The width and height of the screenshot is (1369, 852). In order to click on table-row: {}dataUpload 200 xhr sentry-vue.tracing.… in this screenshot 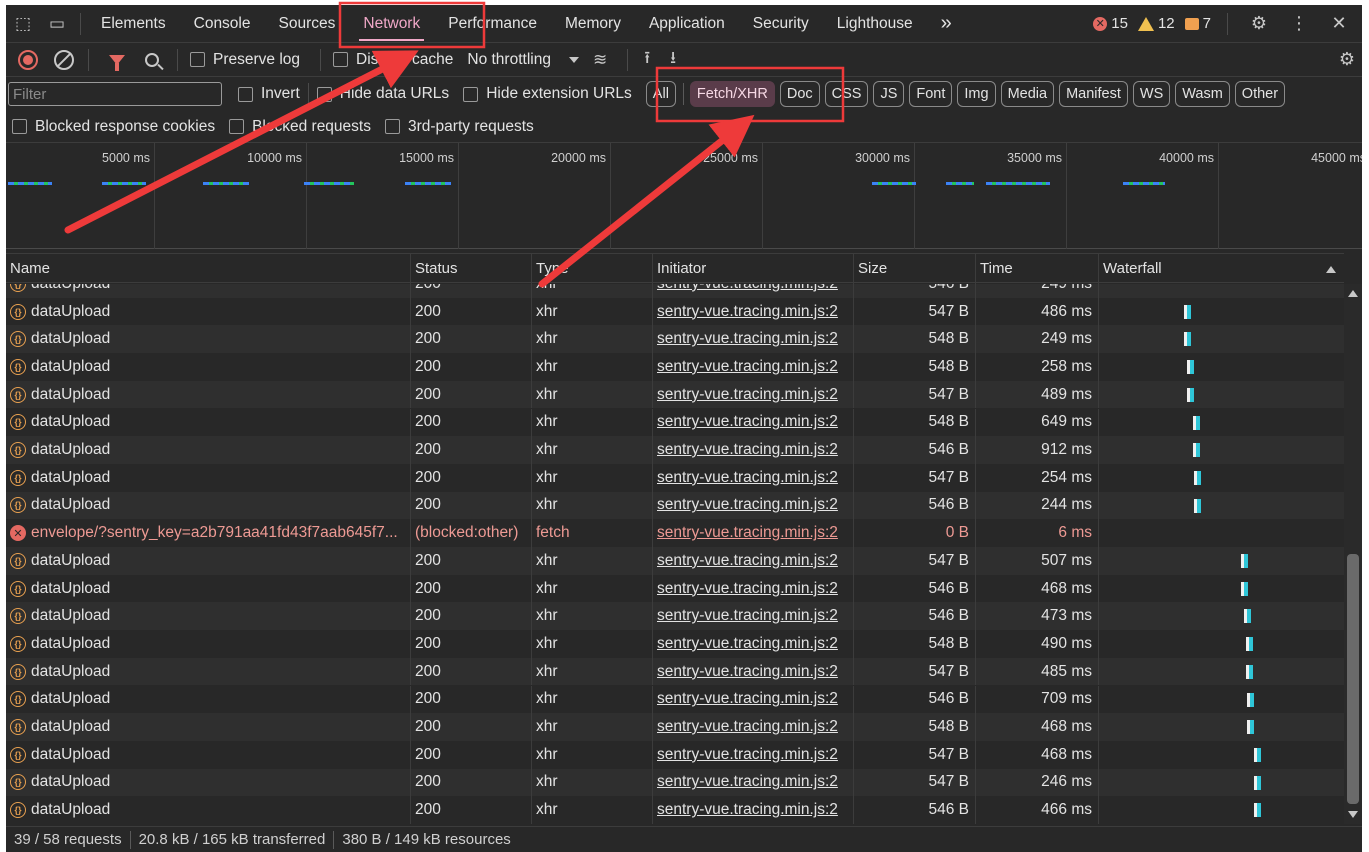, I will do `click(675, 291)`.